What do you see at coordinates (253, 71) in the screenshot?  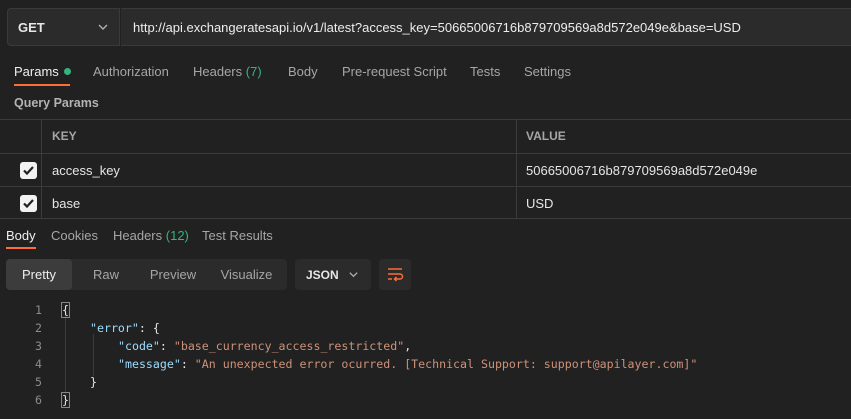 I see `tab-headers-count: (7)` at bounding box center [253, 71].